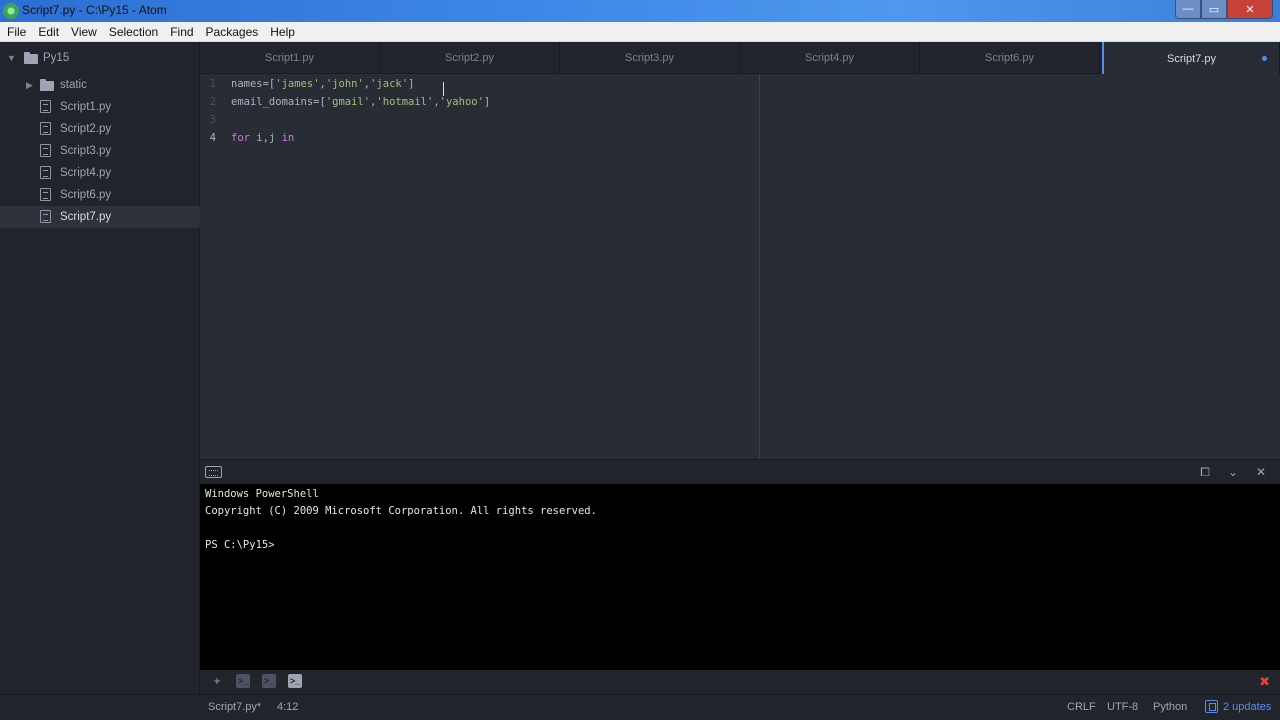  Describe the element at coordinates (295, 681) in the screenshot. I see `terminal-tab-active-icon: >_` at that location.